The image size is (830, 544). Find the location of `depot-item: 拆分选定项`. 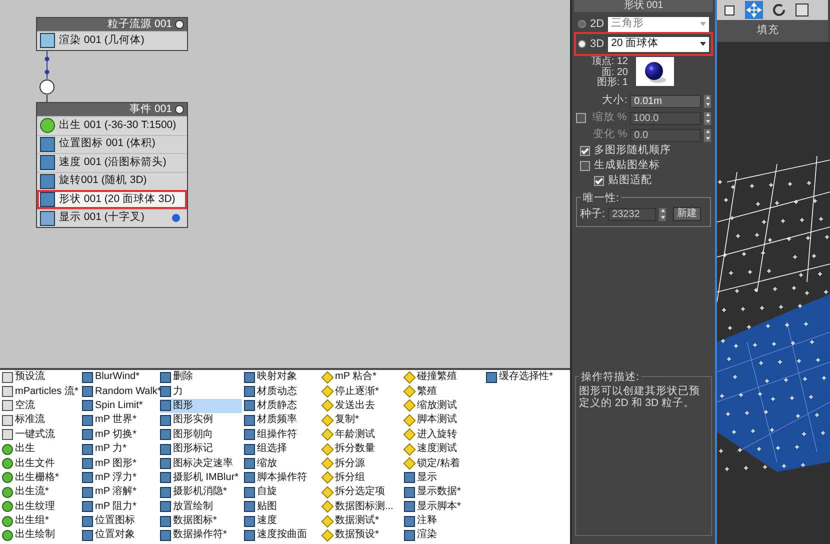

depot-item: 拆分选定项 is located at coordinates (362, 492).